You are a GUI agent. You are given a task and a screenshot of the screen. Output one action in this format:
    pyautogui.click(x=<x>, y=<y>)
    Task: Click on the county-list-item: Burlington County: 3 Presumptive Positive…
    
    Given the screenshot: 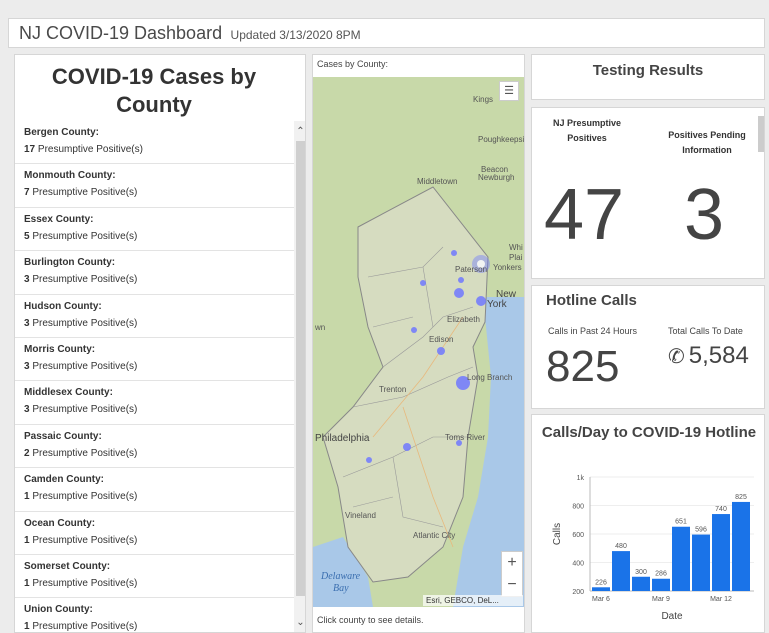 What is the action you would take?
    pyautogui.click(x=154, y=273)
    